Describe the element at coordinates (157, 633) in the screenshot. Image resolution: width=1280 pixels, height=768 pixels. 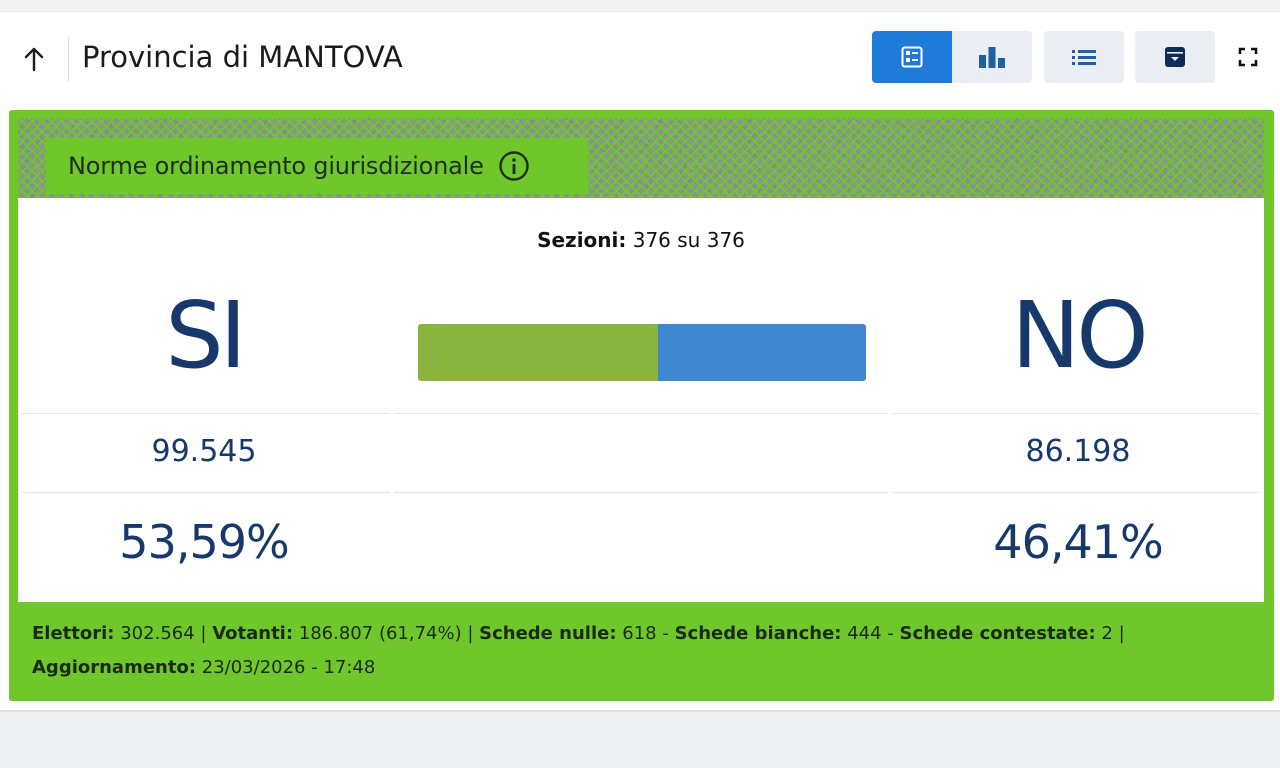
I see `voters-value: 302.564` at that location.